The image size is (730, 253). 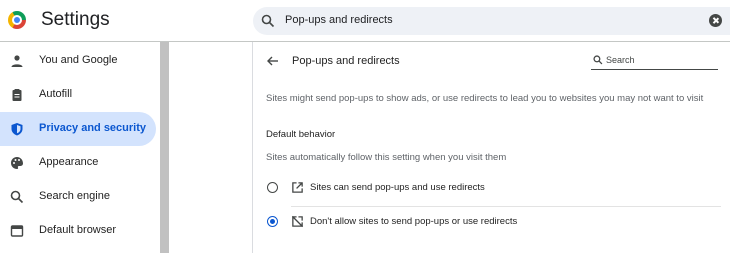 I want to click on sidebar-item-label: You and Google, so click(x=78, y=60).